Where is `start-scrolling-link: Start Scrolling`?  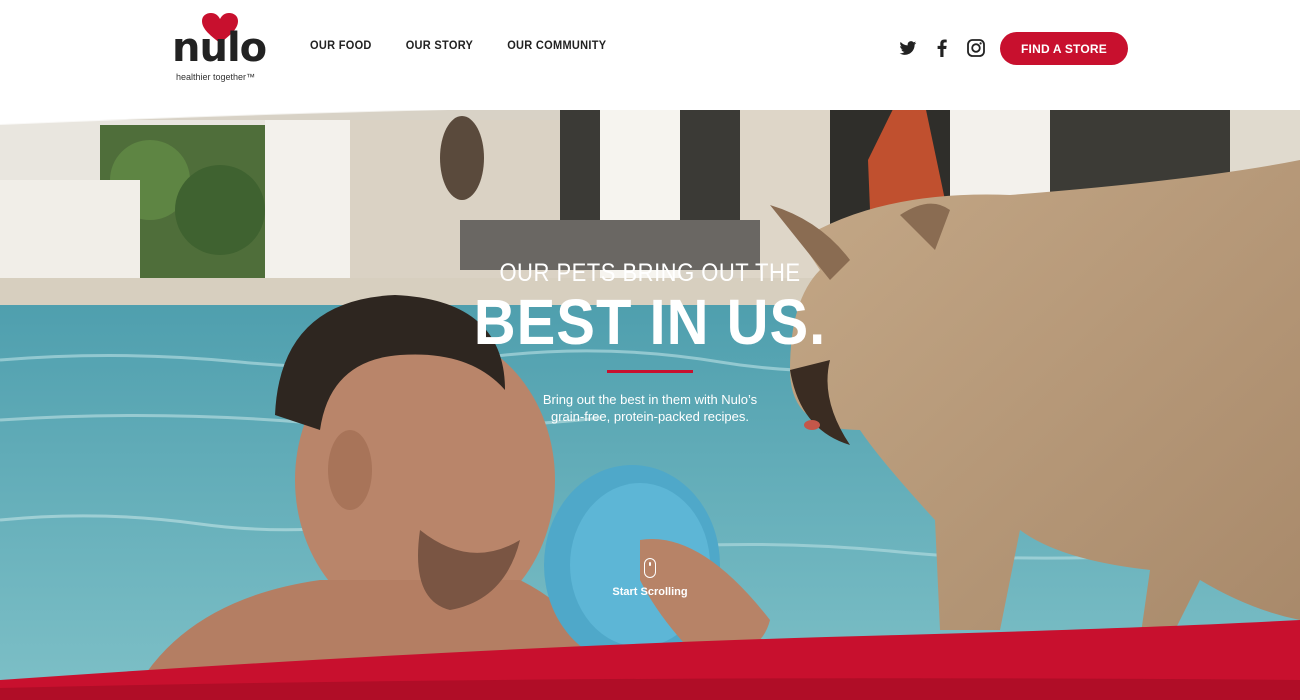
start-scrolling-link: Start Scrolling is located at coordinates (650, 578).